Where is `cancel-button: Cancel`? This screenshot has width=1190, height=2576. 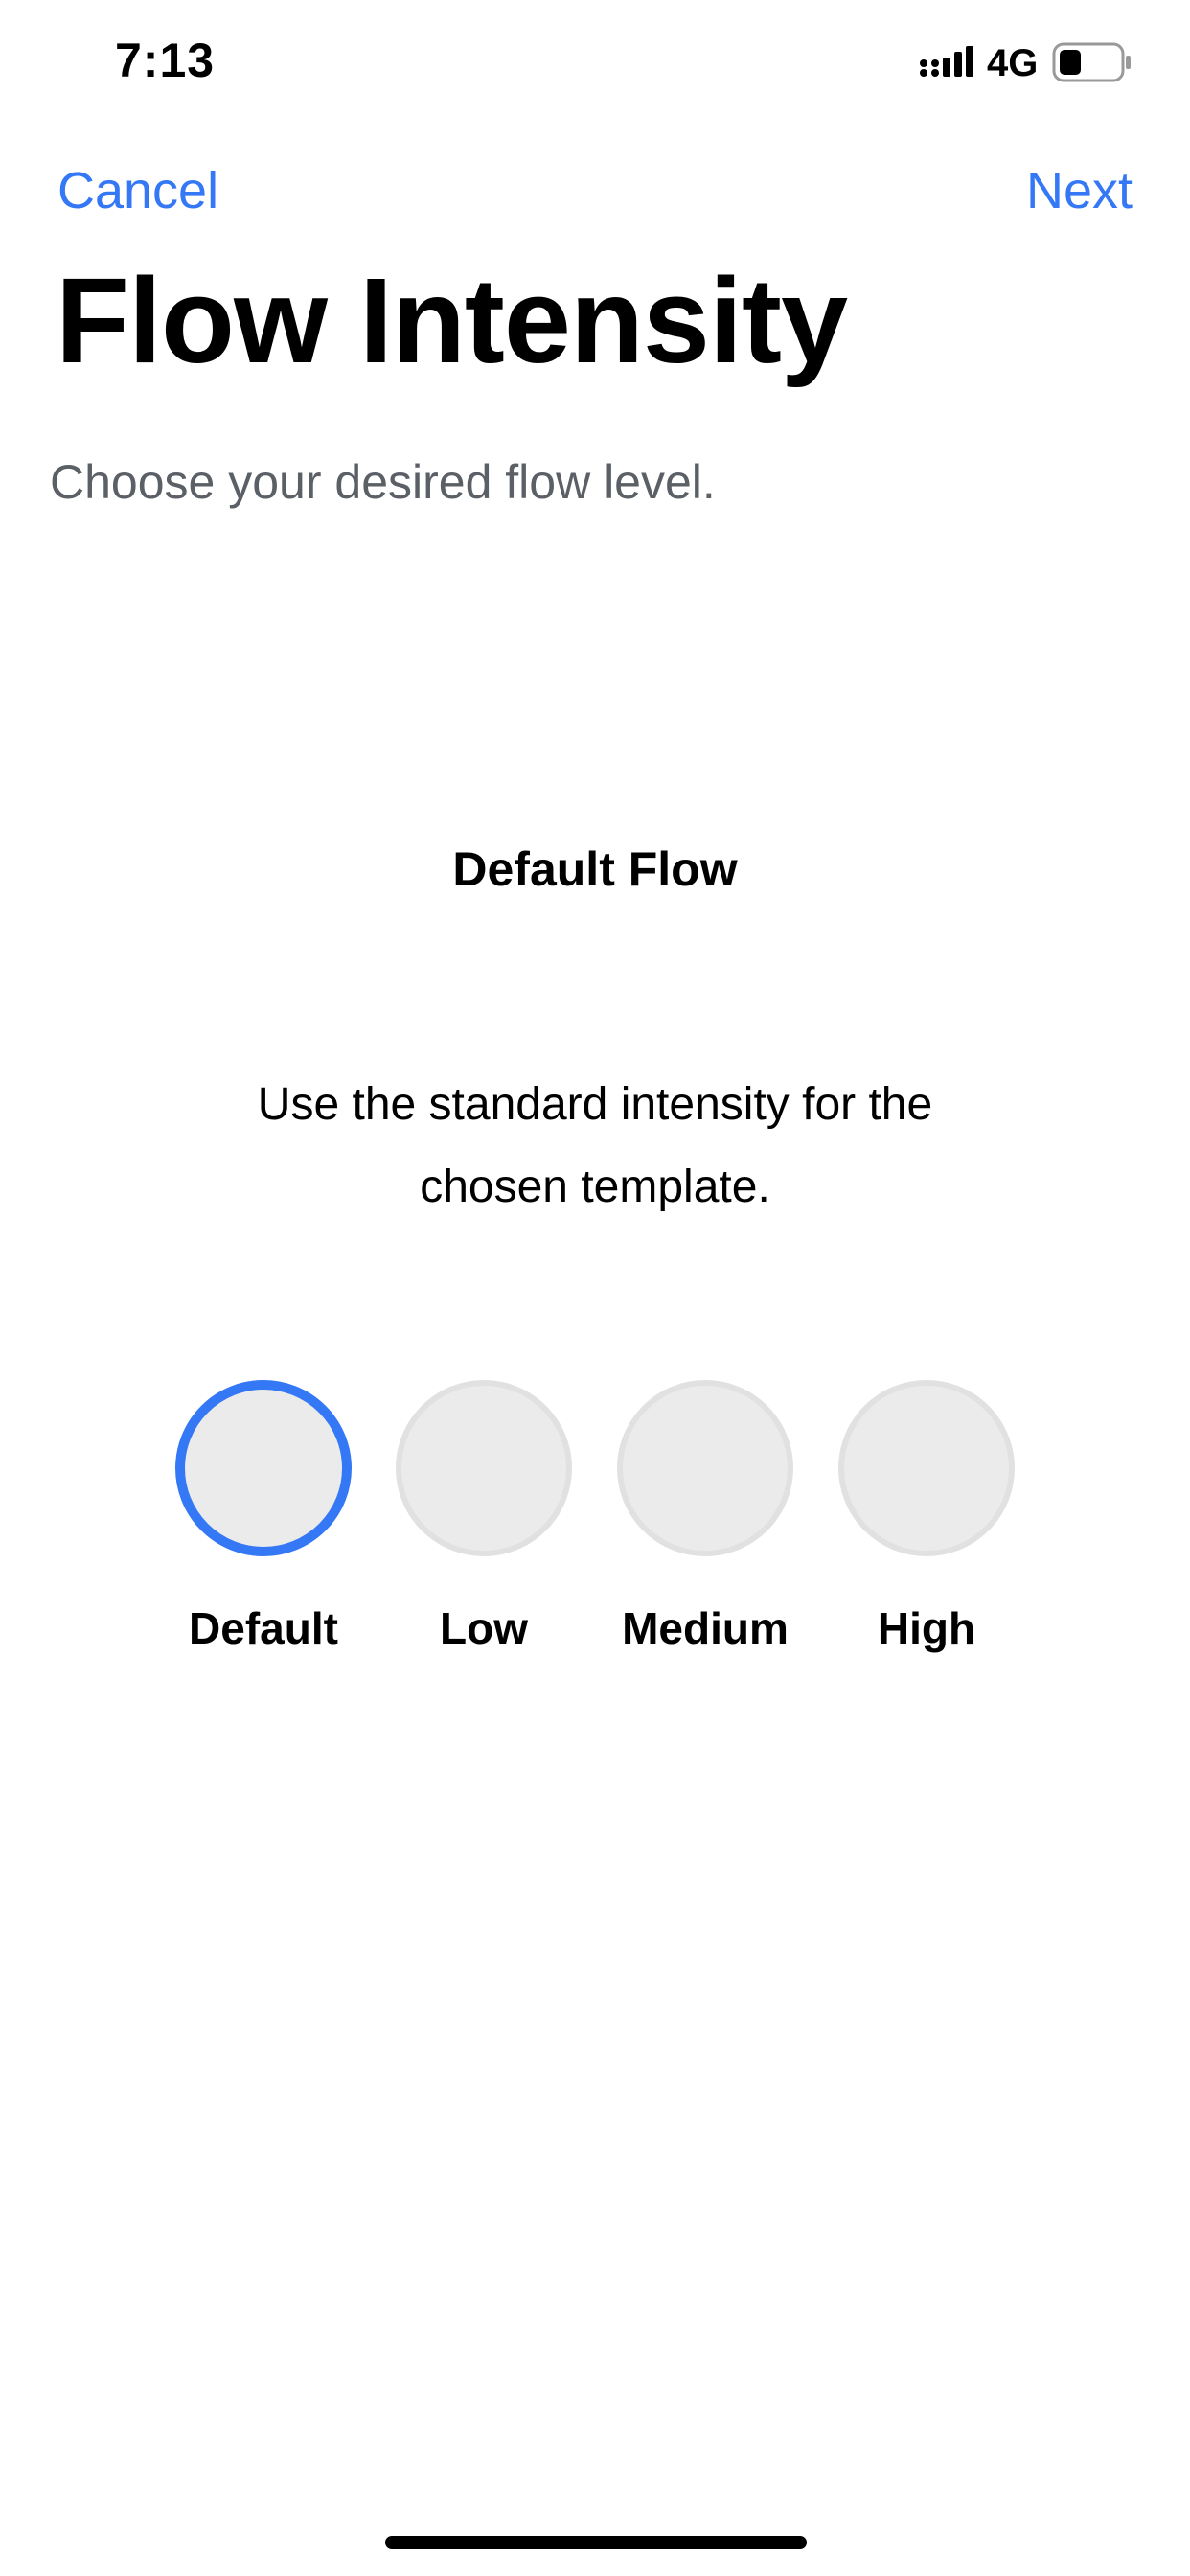
cancel-button: Cancel is located at coordinates (137, 190).